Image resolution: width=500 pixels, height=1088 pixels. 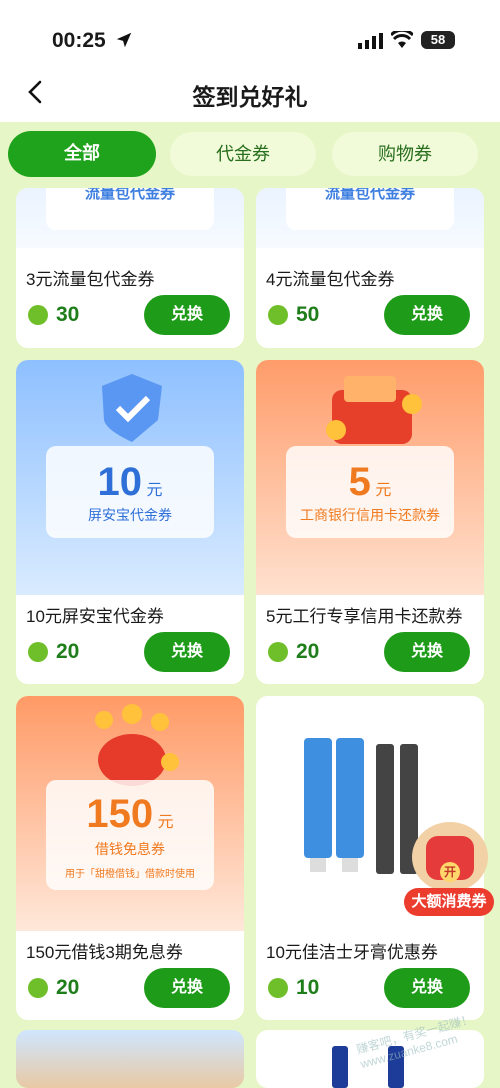 I want to click on card-title: 5元工行专享信用卡还款券, so click(x=364, y=616).